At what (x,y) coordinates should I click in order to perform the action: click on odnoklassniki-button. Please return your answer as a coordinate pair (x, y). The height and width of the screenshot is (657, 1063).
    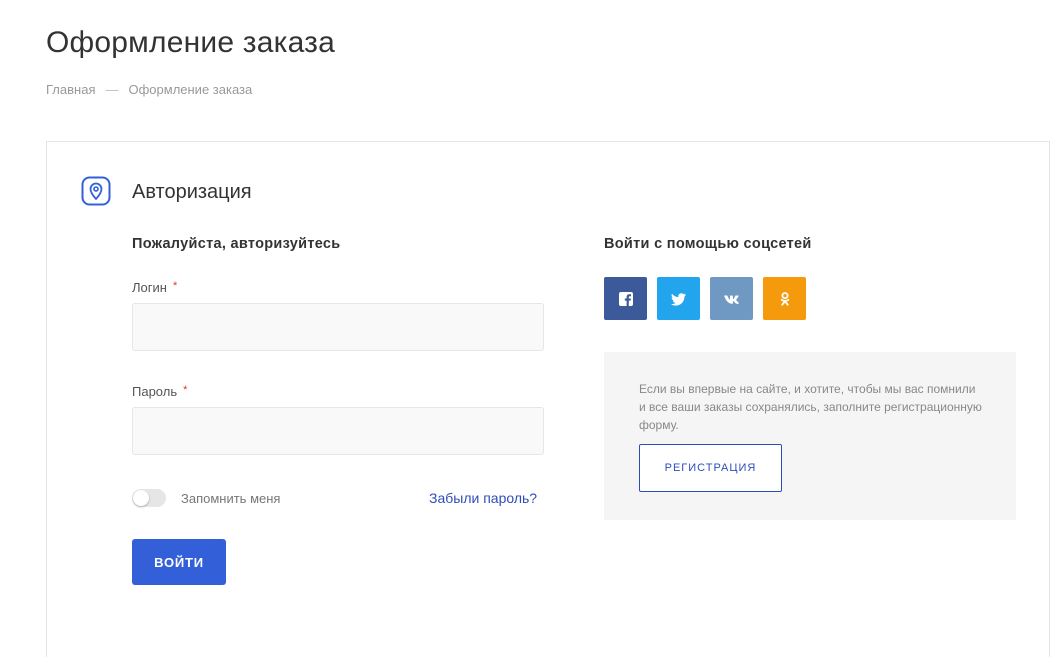
    Looking at the image, I should click on (784, 298).